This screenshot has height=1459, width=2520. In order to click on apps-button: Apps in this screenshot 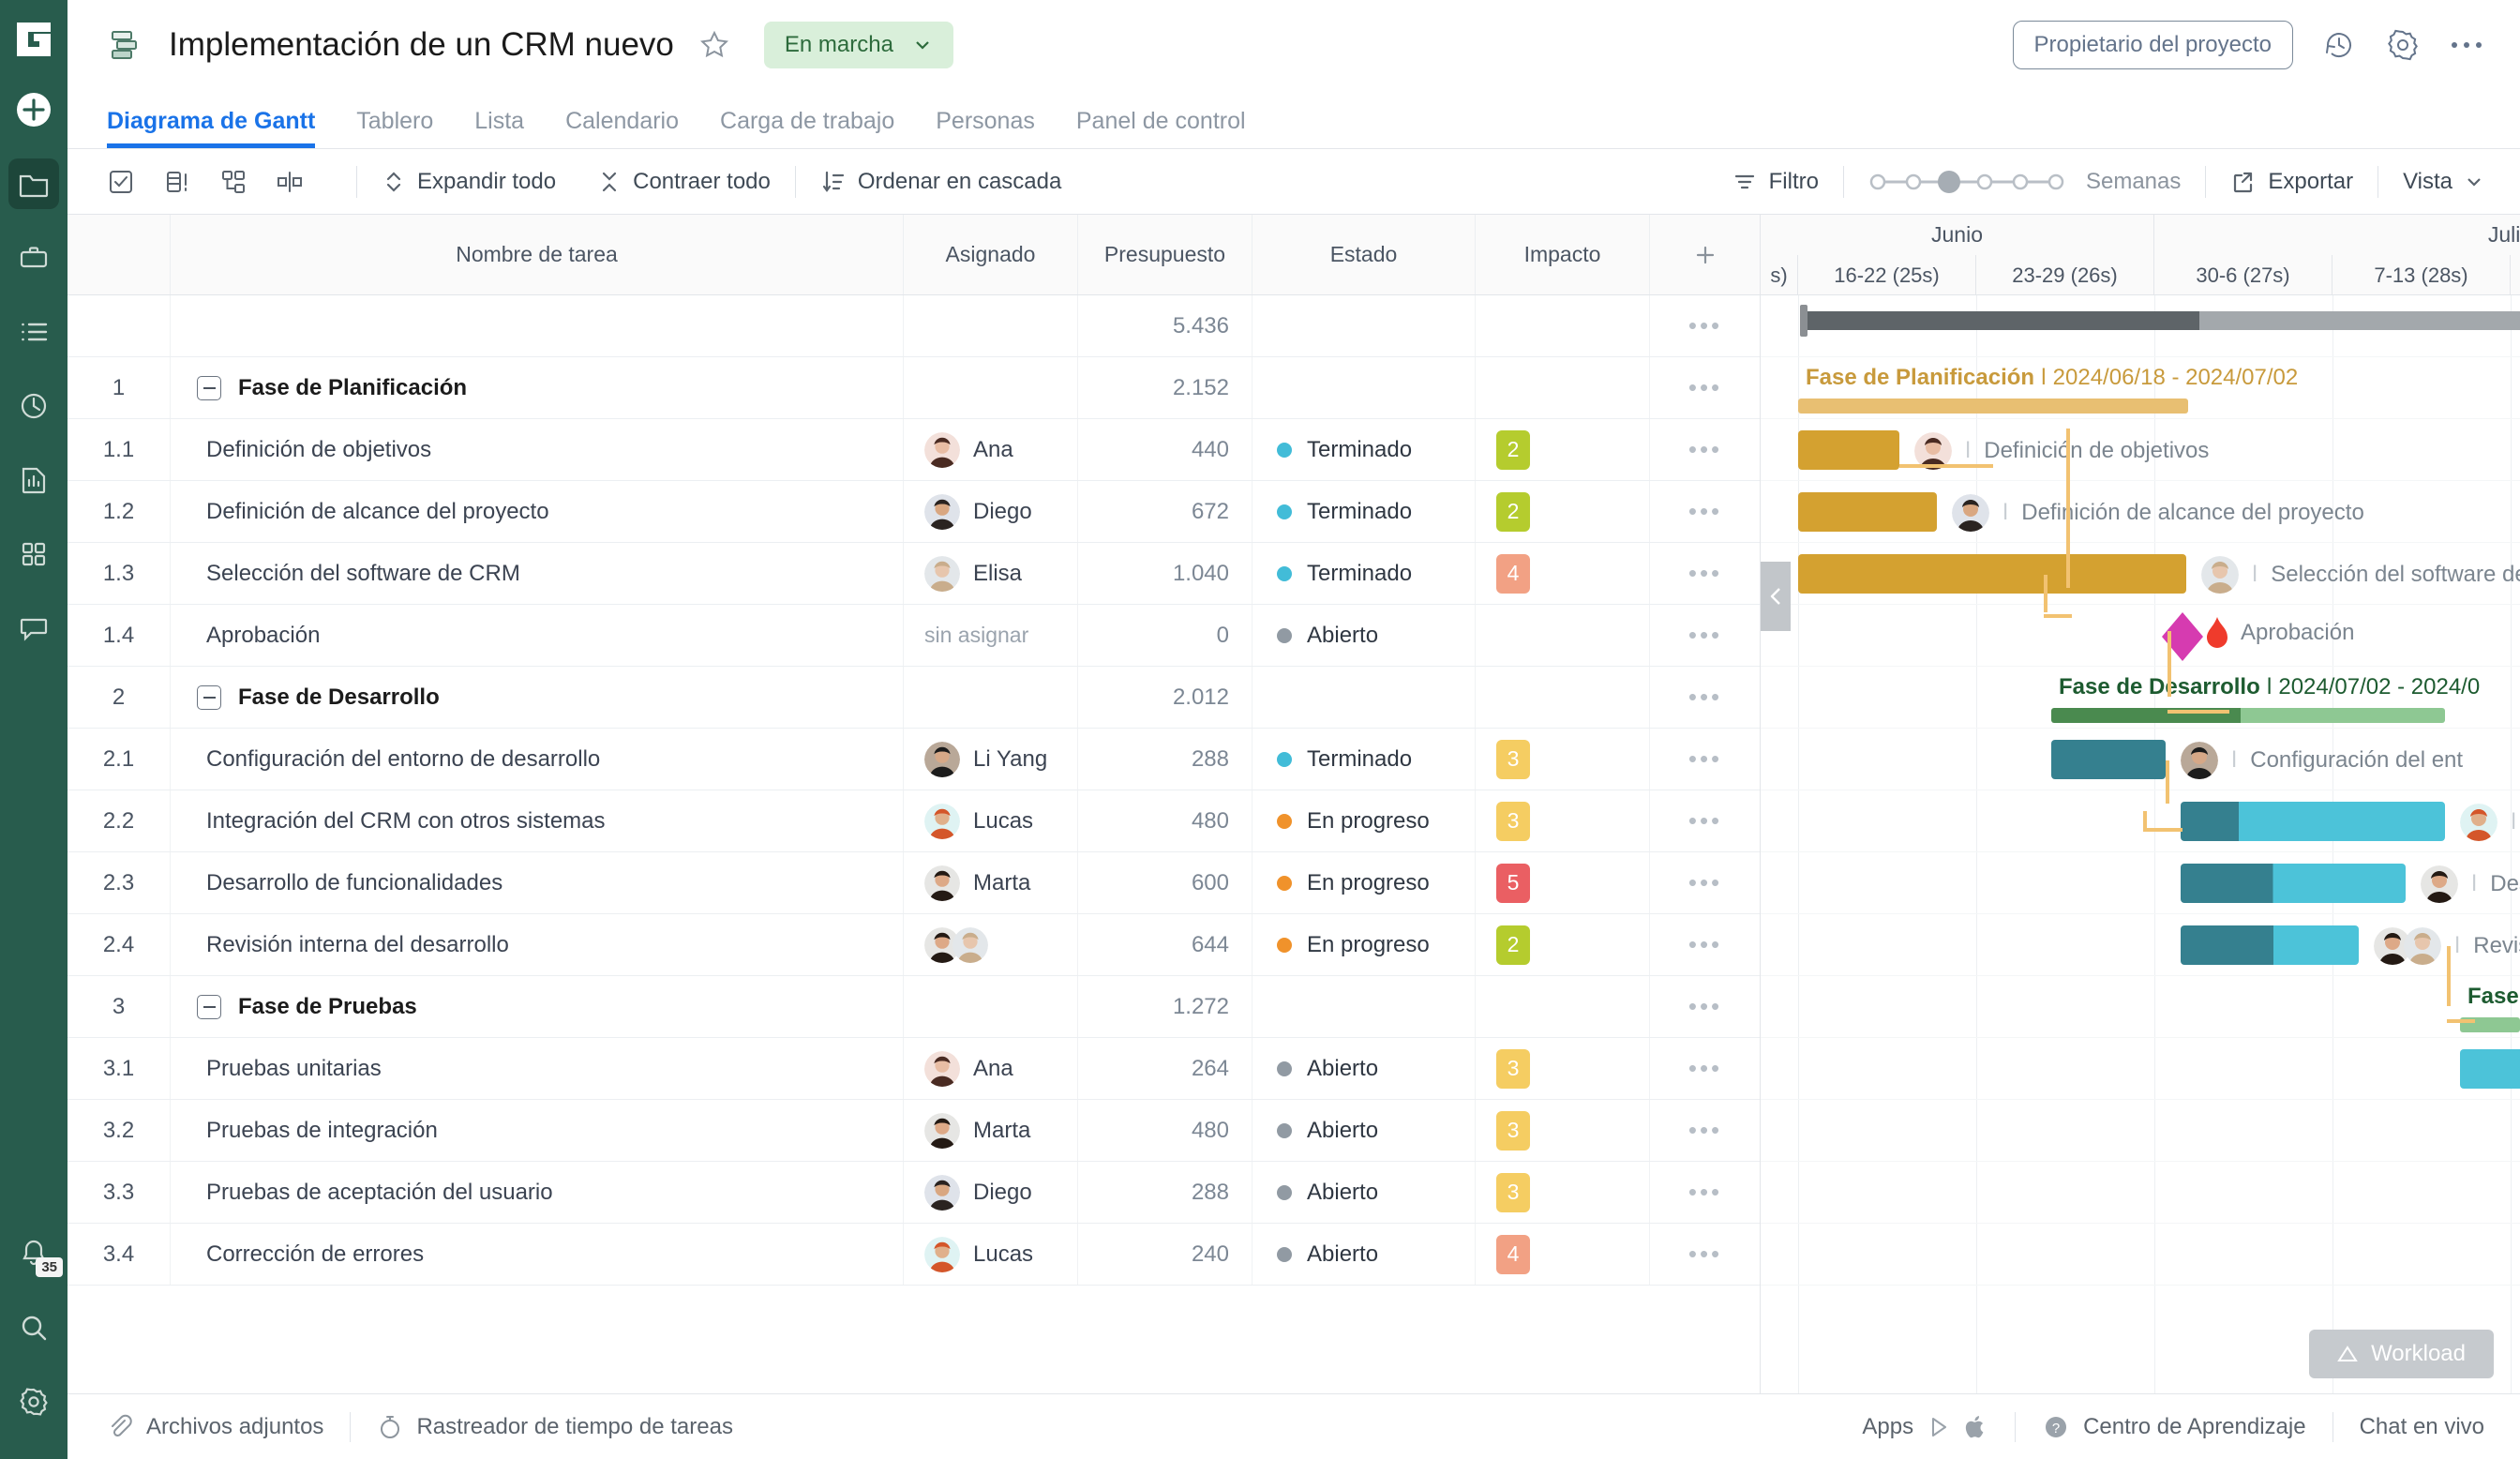, I will do `click(1925, 1427)`.